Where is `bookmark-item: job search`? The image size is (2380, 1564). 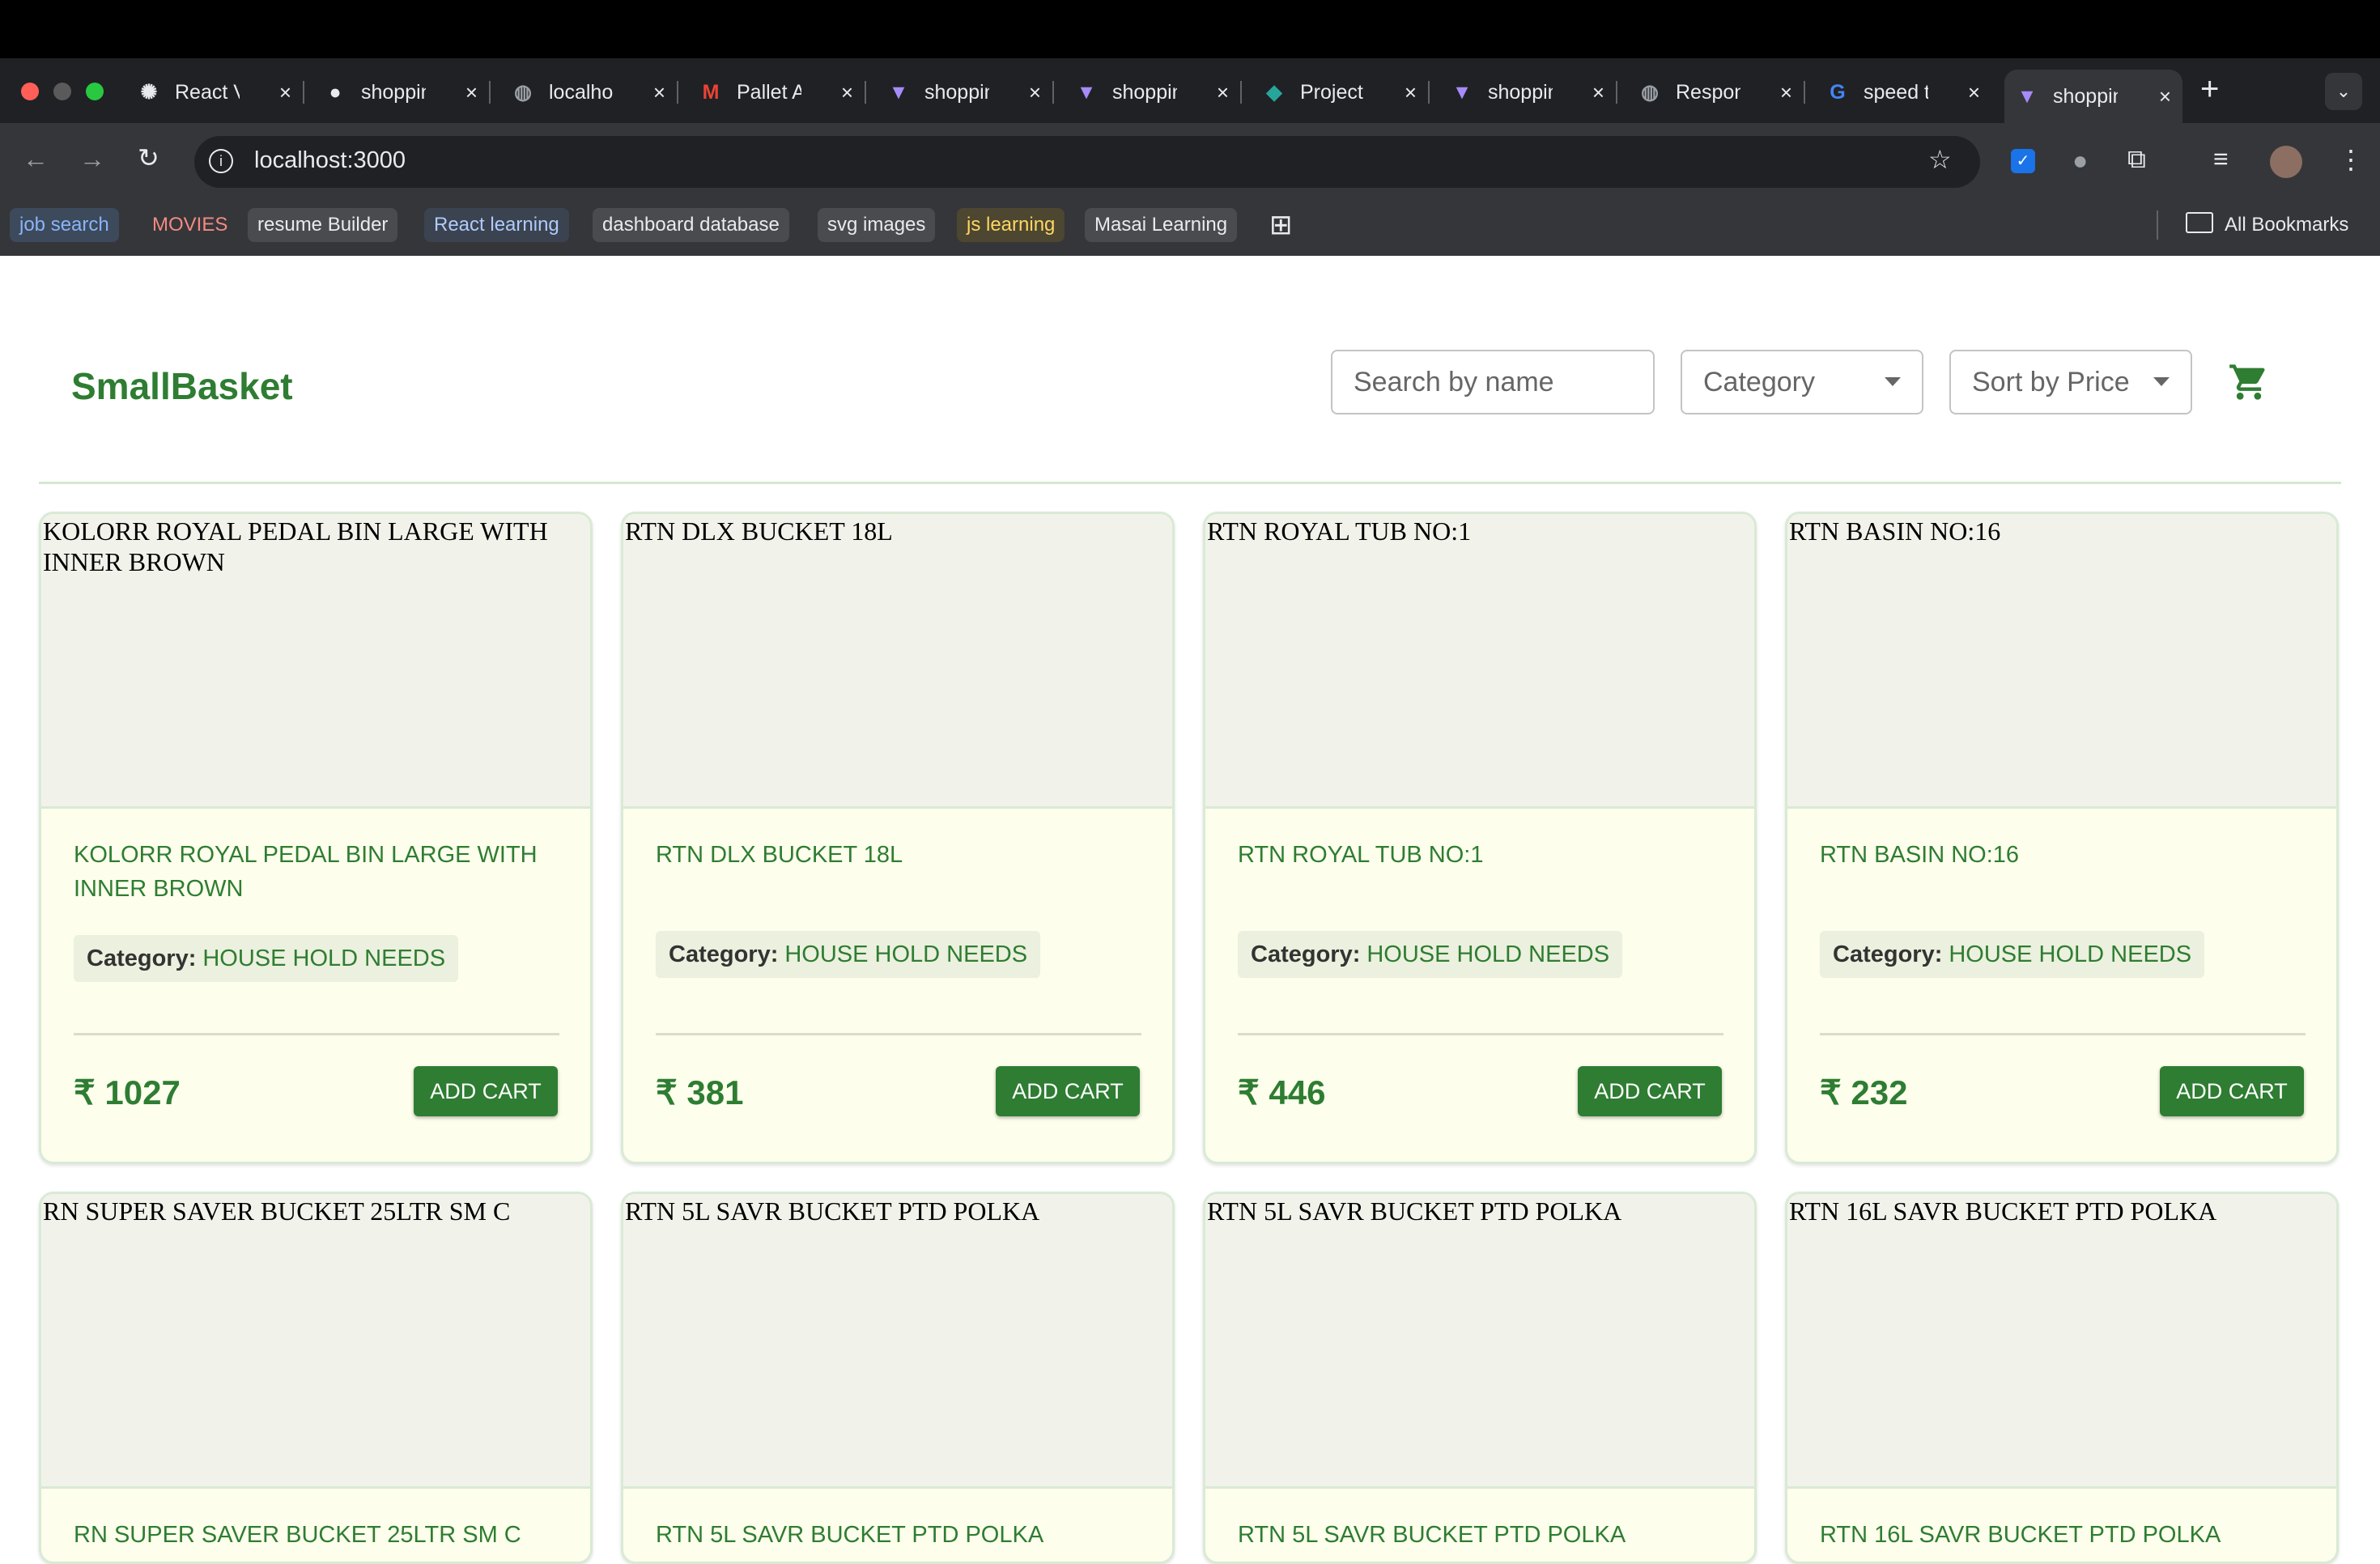 bookmark-item: job search is located at coordinates (65, 225).